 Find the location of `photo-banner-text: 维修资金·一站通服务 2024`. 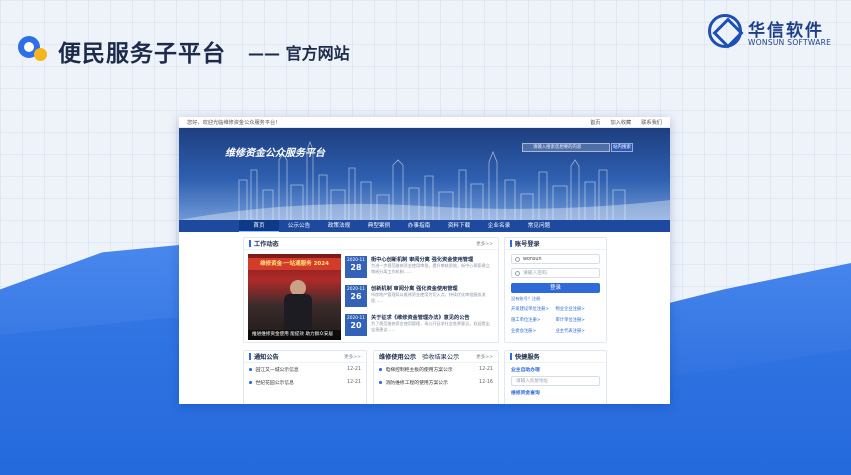

photo-banner-text: 维修资金·一站通服务 2024 is located at coordinates (294, 264).